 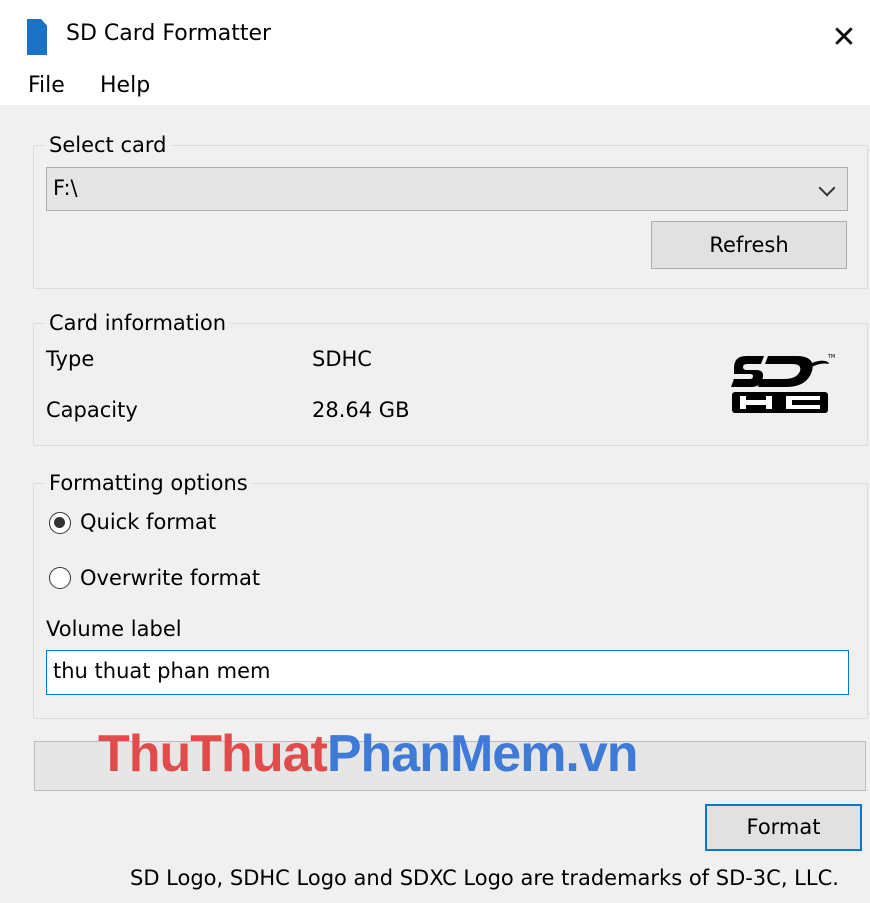 I want to click on volume-label-input, so click(x=443, y=671).